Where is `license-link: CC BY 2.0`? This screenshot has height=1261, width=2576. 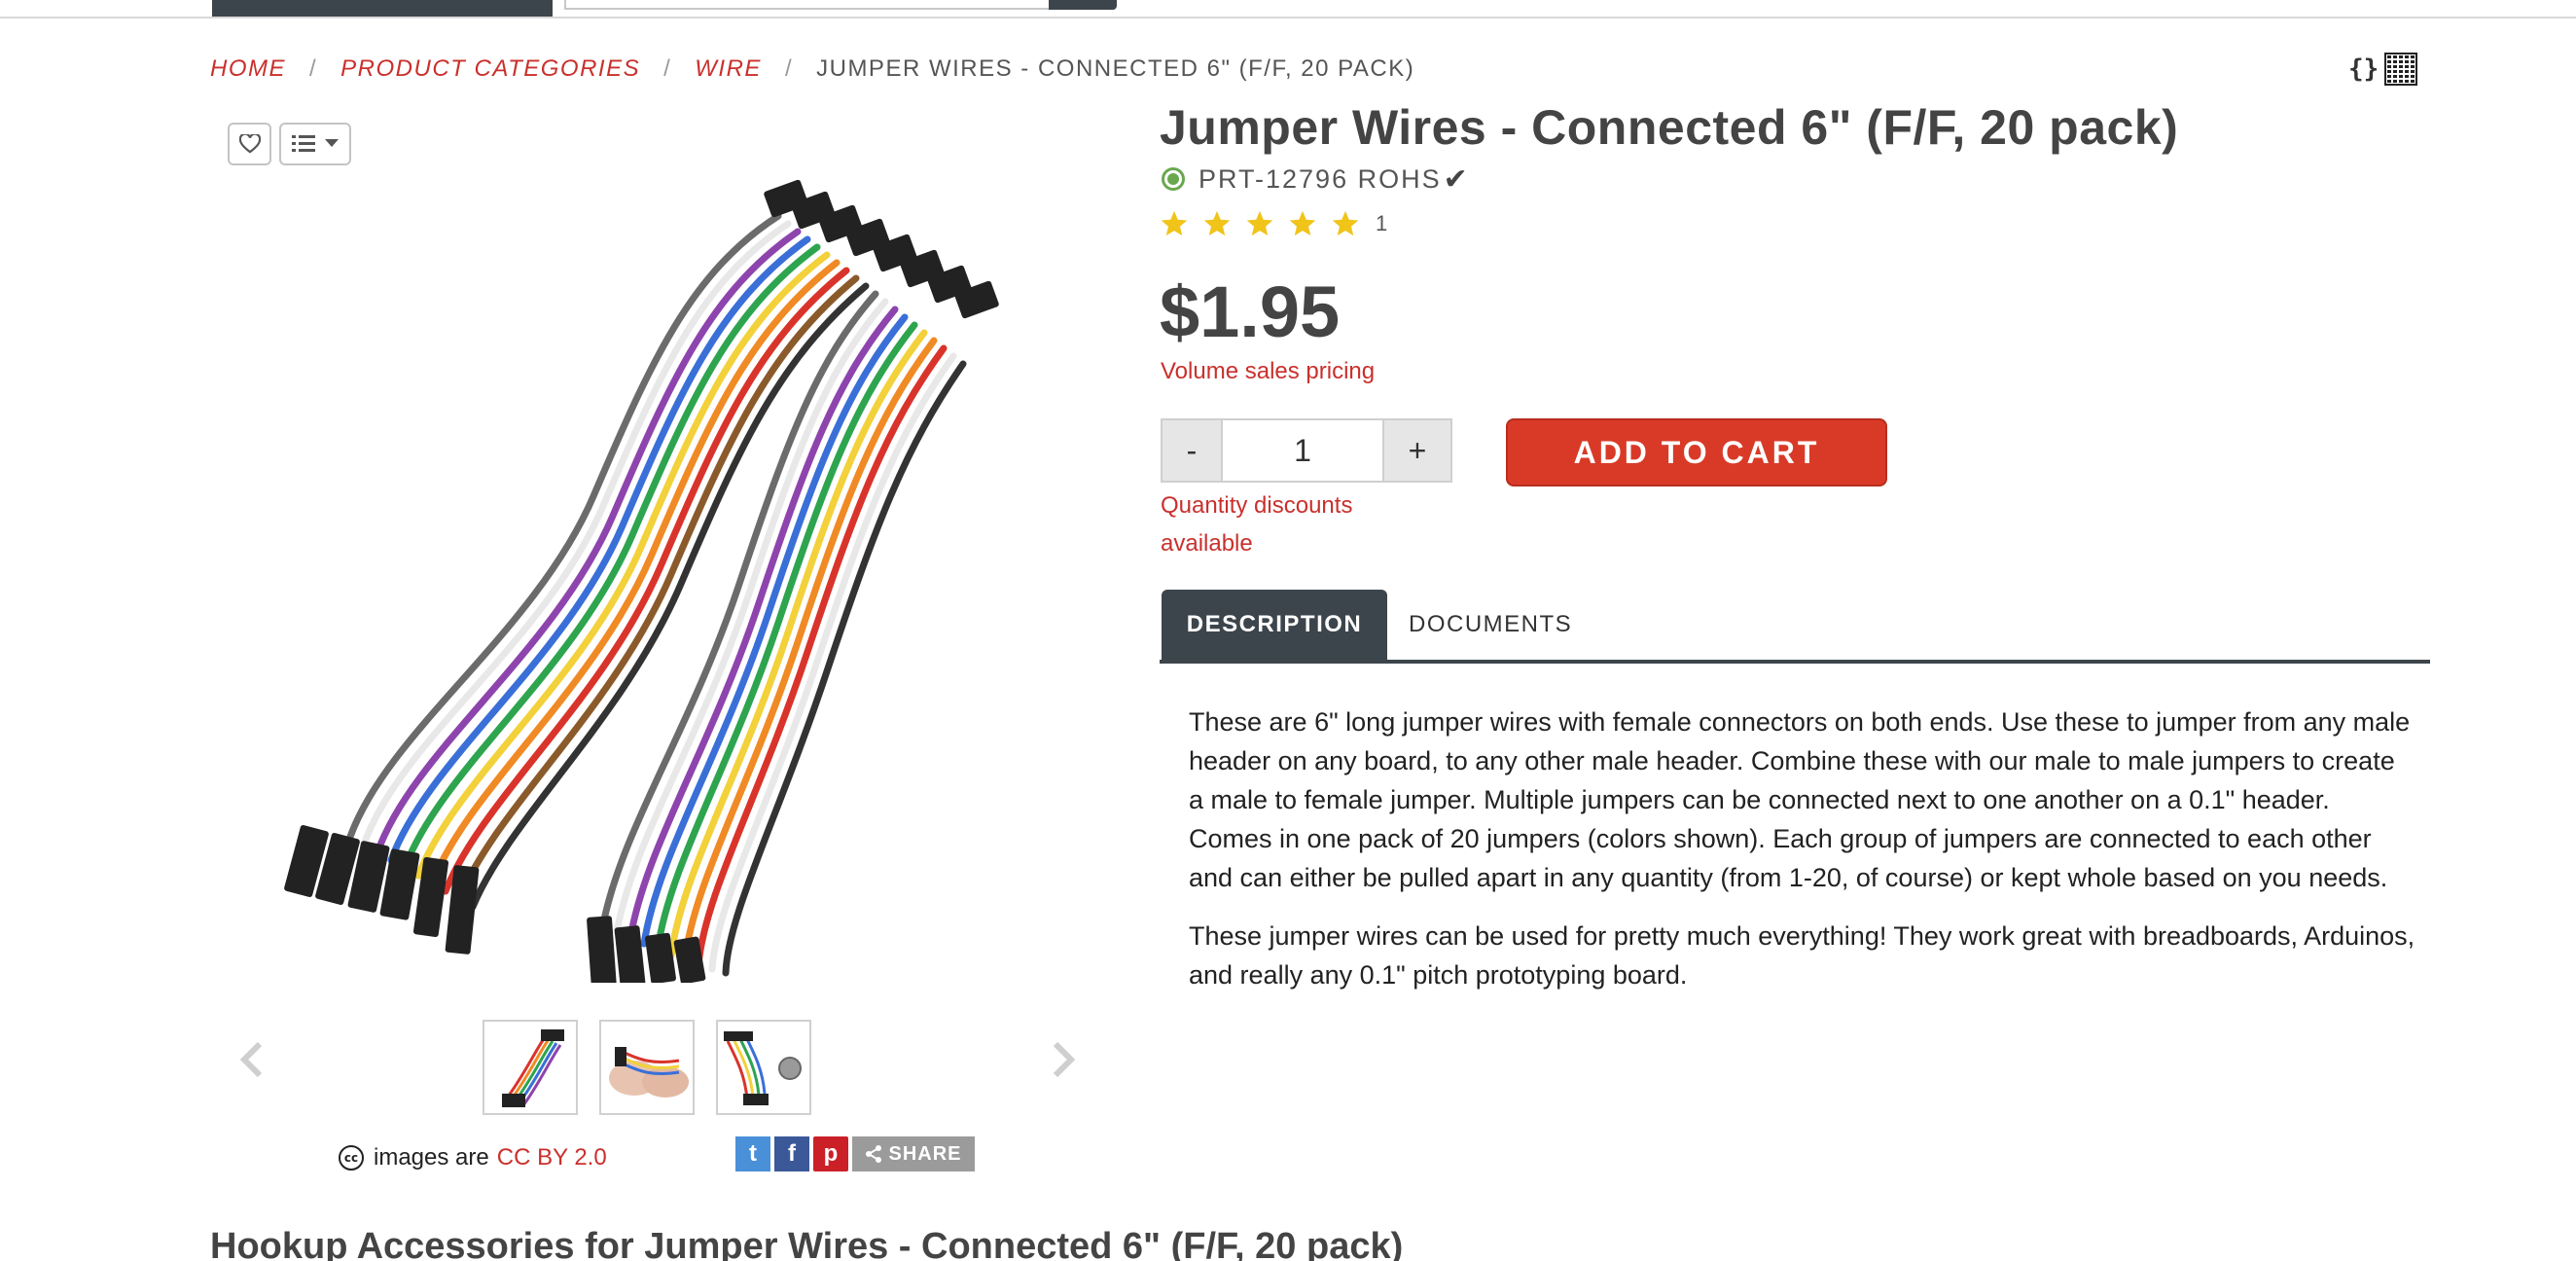 license-link: CC BY 2.0 is located at coordinates (552, 1157).